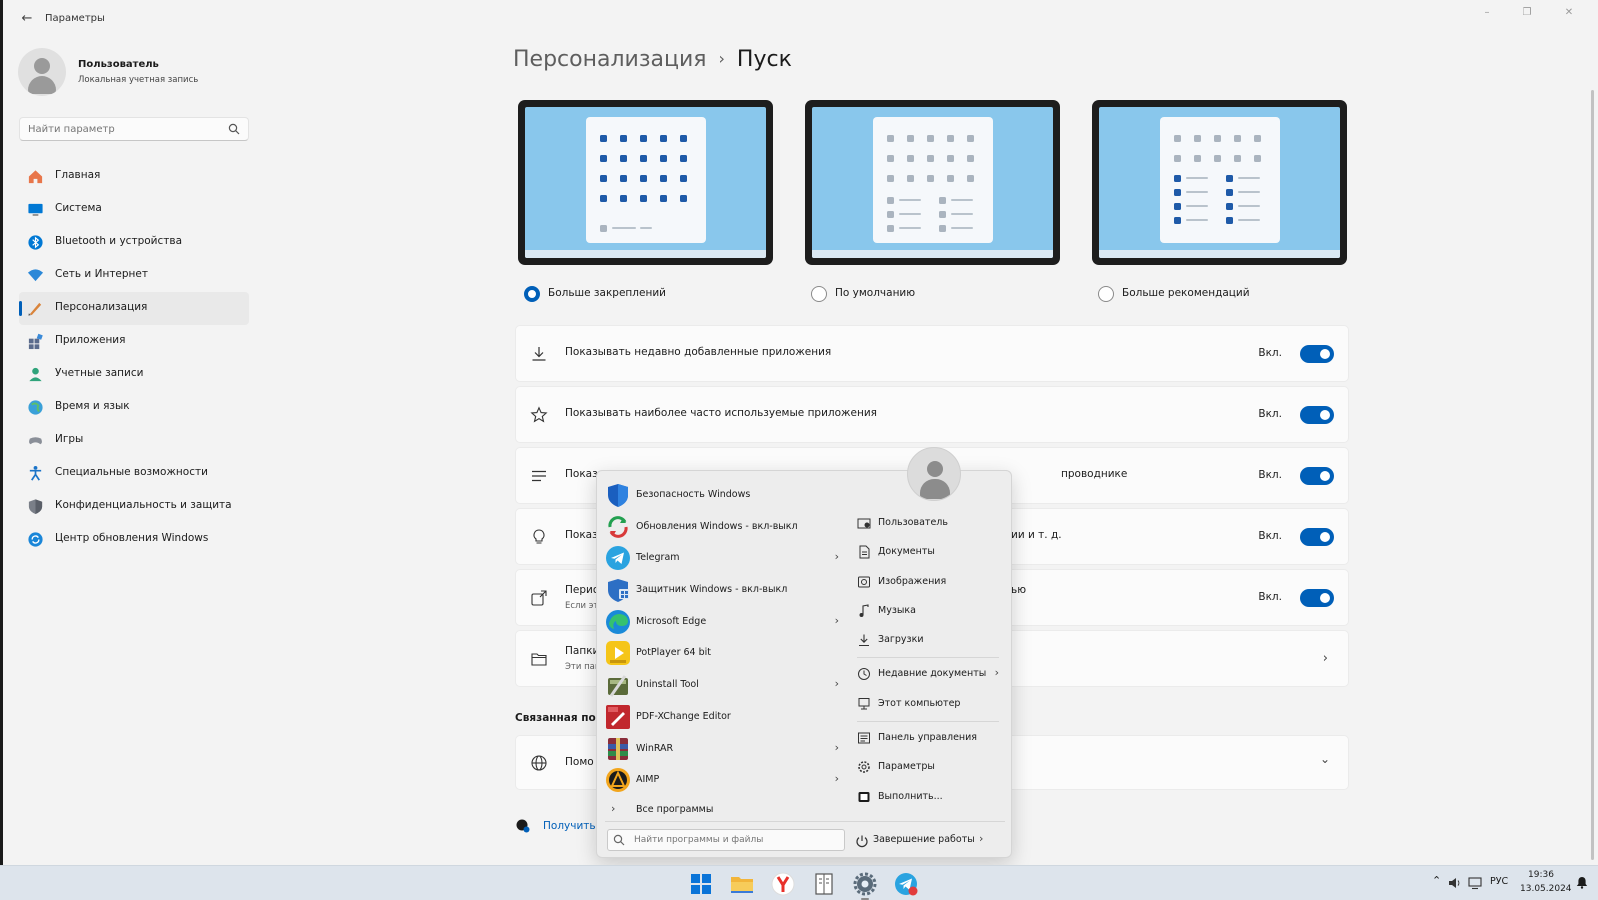  I want to click on start-app-label: PotPlayer 64 bit, so click(674, 653).